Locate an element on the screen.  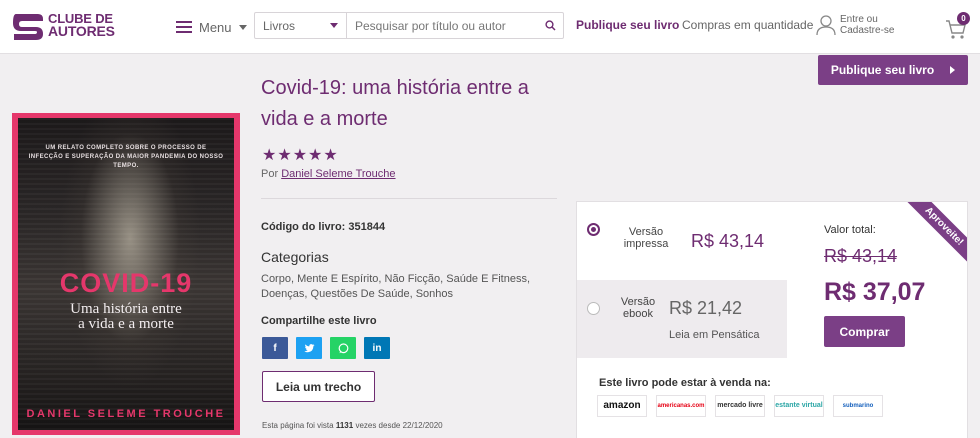
share-buttons: f in is located at coordinates (330, 348).